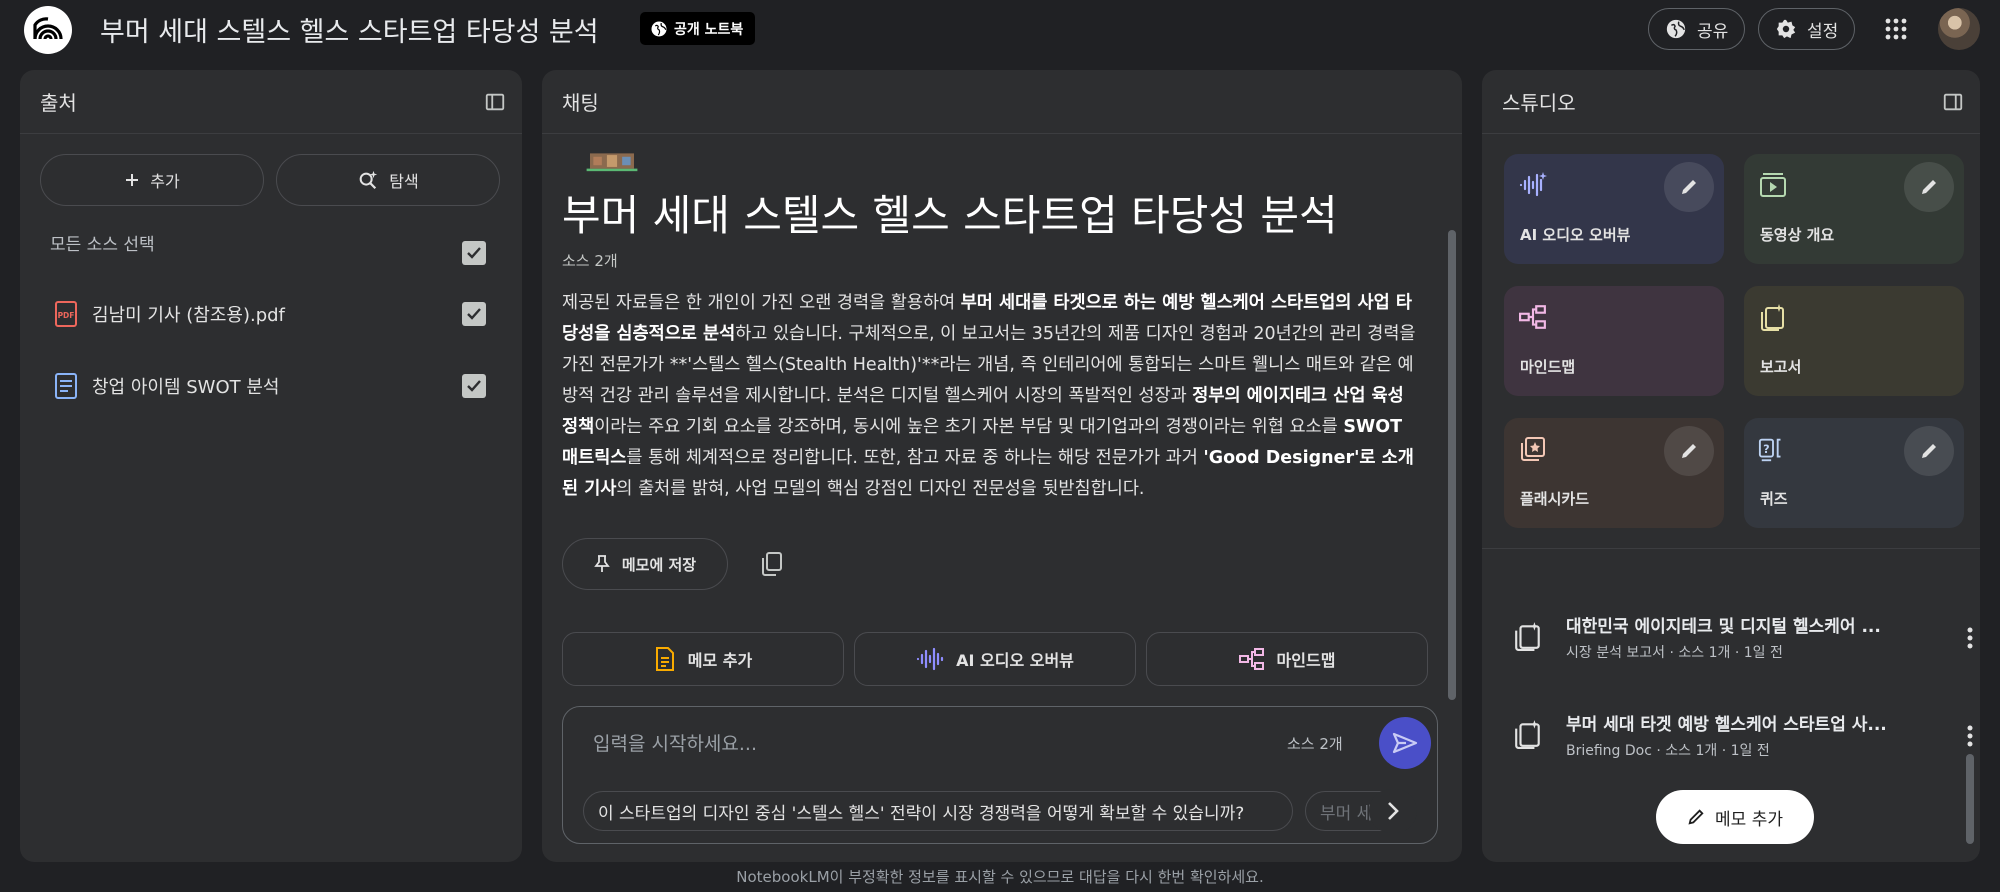  What do you see at coordinates (1555, 499) in the screenshot?
I see `tile-label: 플래시카드` at bounding box center [1555, 499].